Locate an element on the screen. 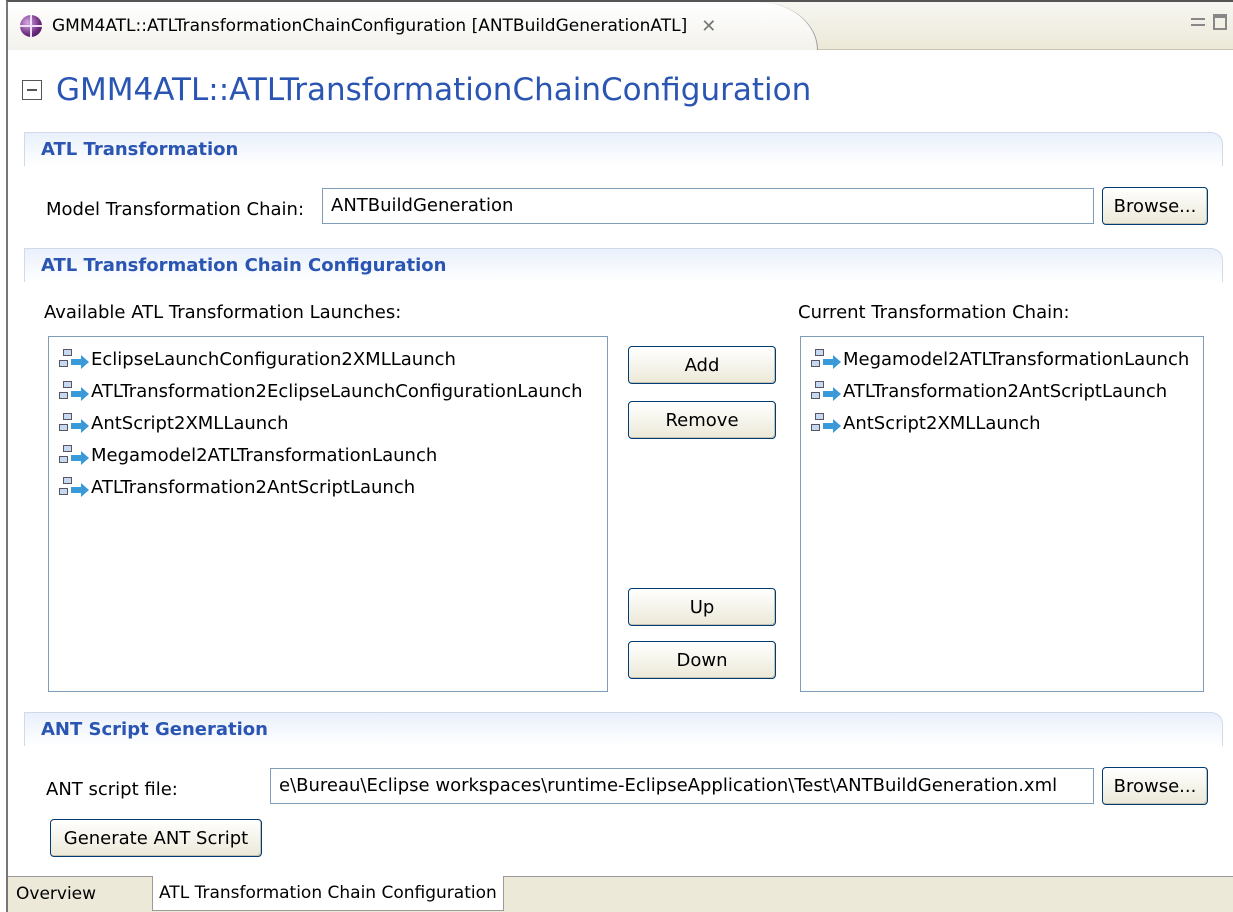  section-heading: ATL Transformation is located at coordinates (623, 149).